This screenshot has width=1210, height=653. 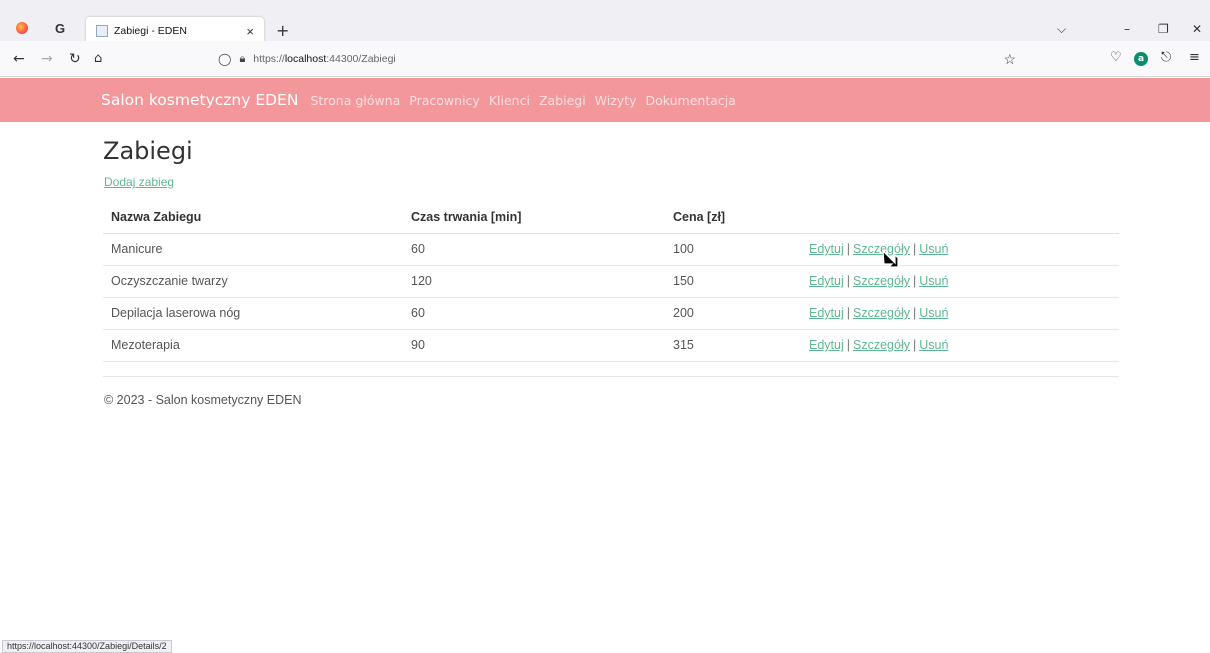 I want to click on cell-duration: 120, so click(x=534, y=281).